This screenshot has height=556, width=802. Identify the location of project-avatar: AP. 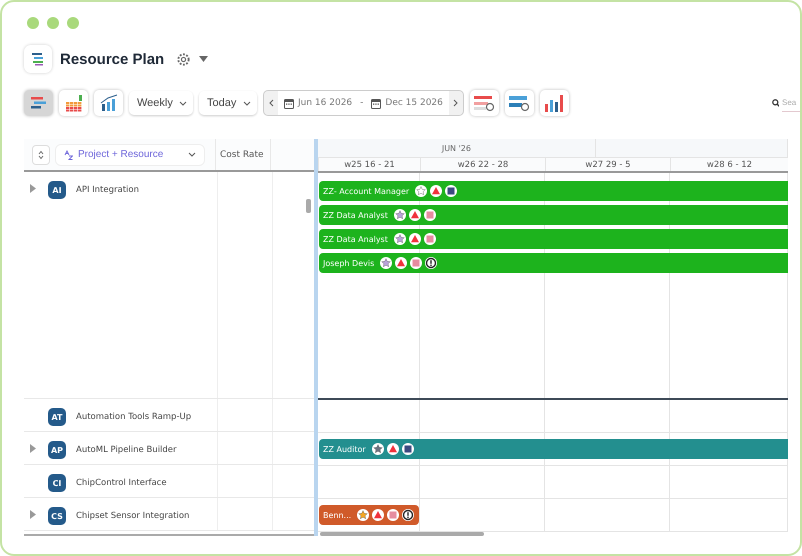
(57, 450).